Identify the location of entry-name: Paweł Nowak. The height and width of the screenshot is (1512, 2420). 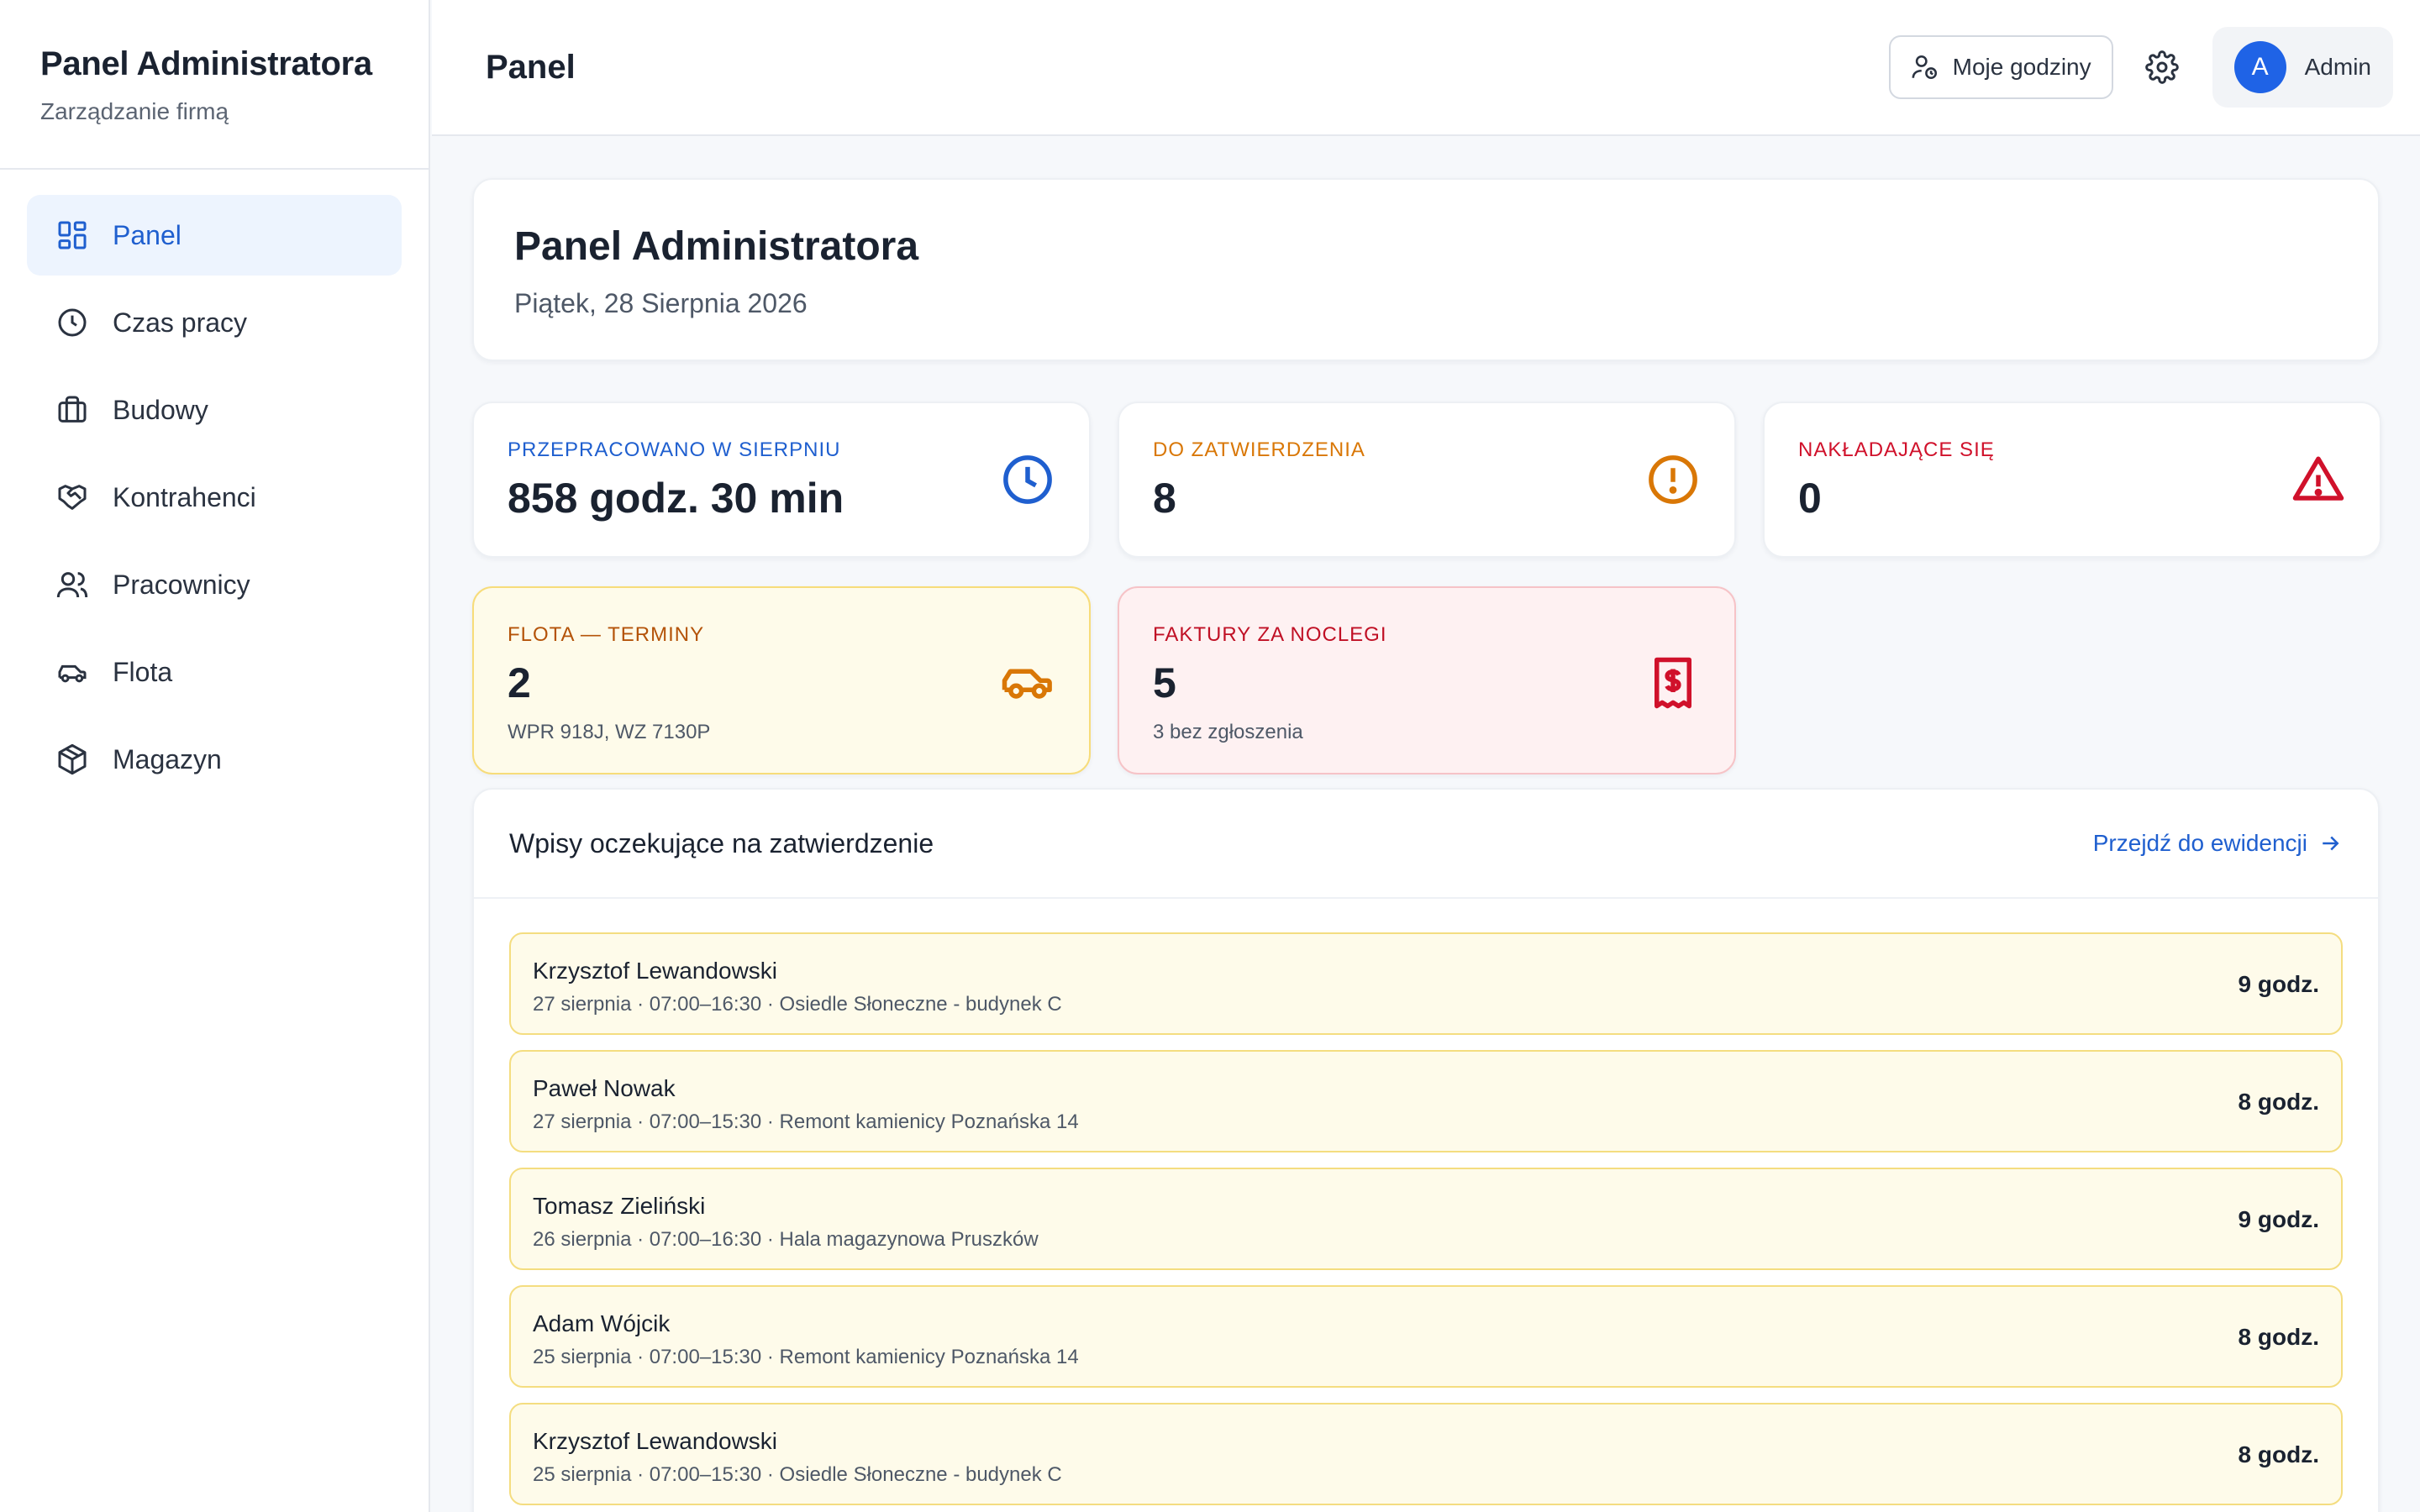
(604, 1088).